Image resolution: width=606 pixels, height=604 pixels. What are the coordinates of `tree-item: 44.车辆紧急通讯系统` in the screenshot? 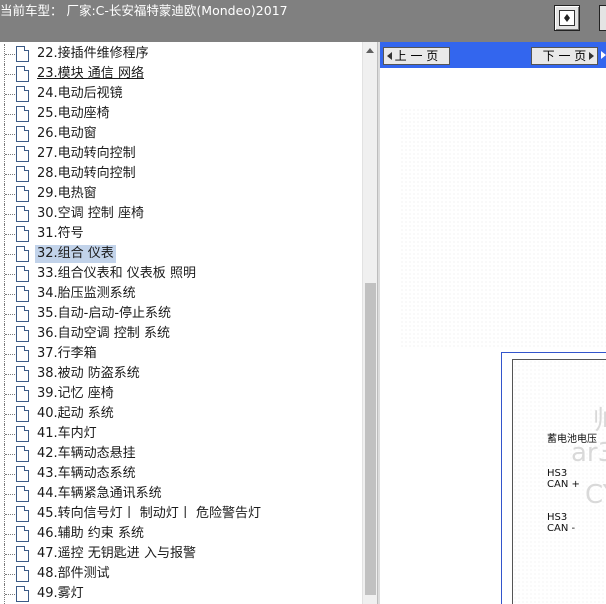 It's located at (181, 494).